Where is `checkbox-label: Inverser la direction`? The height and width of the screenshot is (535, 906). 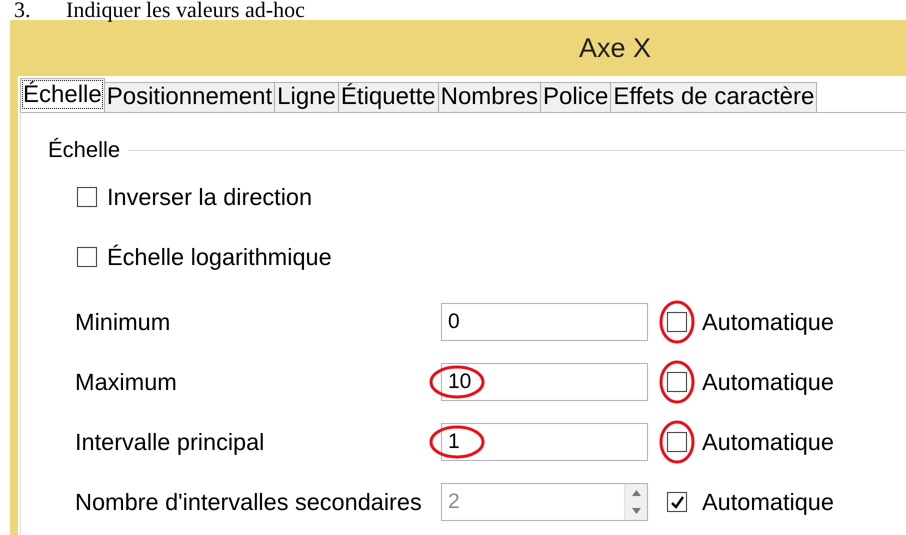 checkbox-label: Inverser la direction is located at coordinates (209, 197).